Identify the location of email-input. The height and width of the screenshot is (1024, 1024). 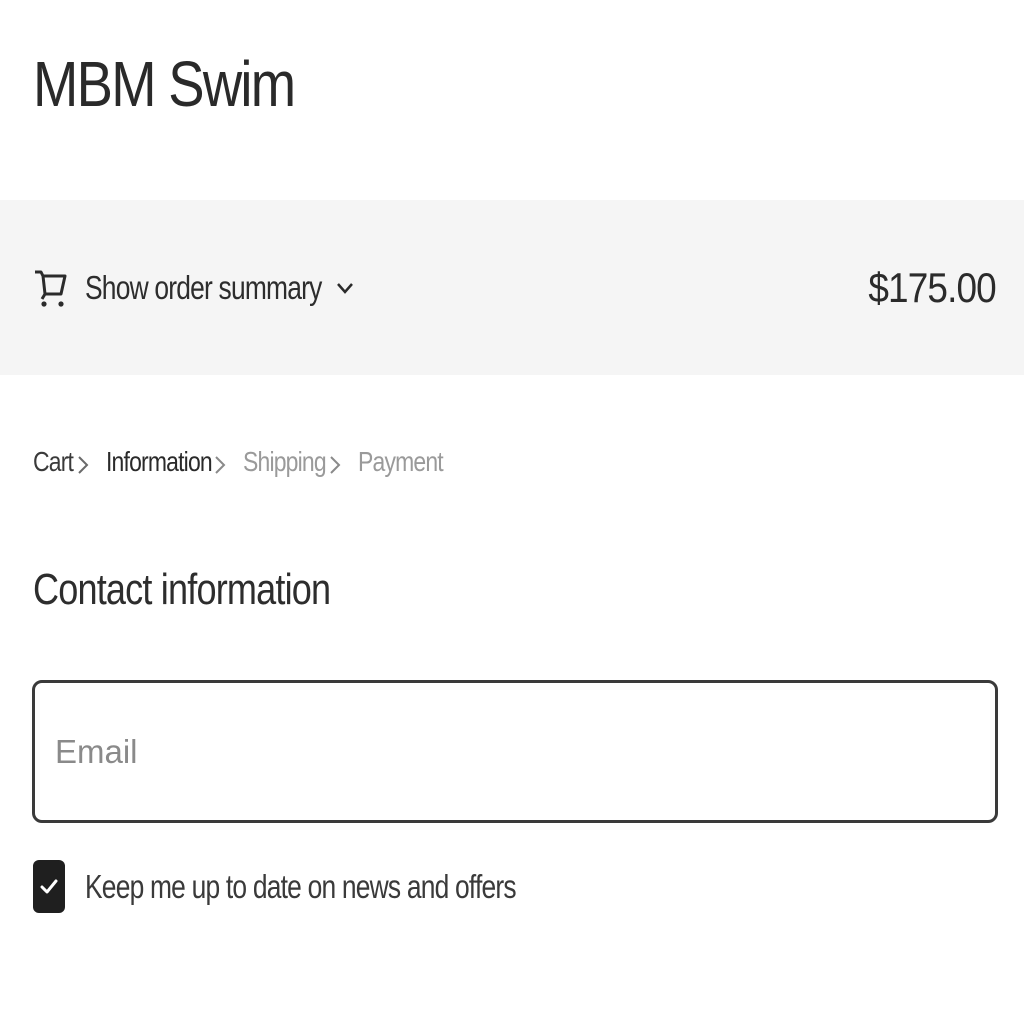
(515, 751).